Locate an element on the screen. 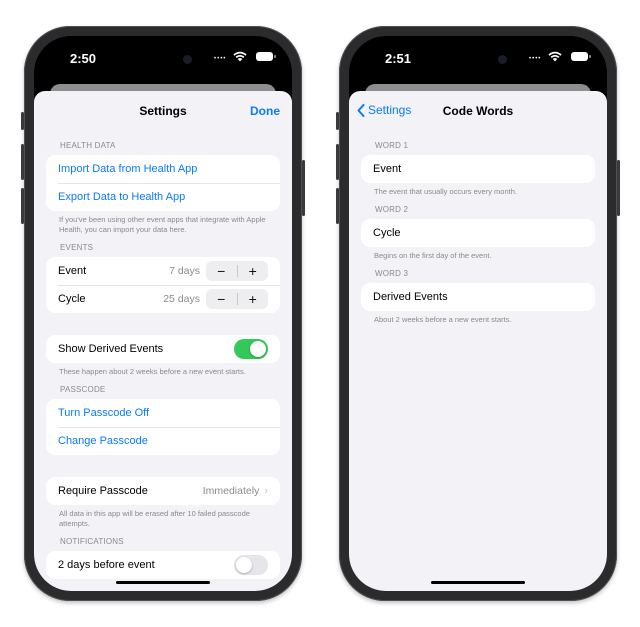 This screenshot has width=640, height=627. notification-toggle is located at coordinates (251, 565).